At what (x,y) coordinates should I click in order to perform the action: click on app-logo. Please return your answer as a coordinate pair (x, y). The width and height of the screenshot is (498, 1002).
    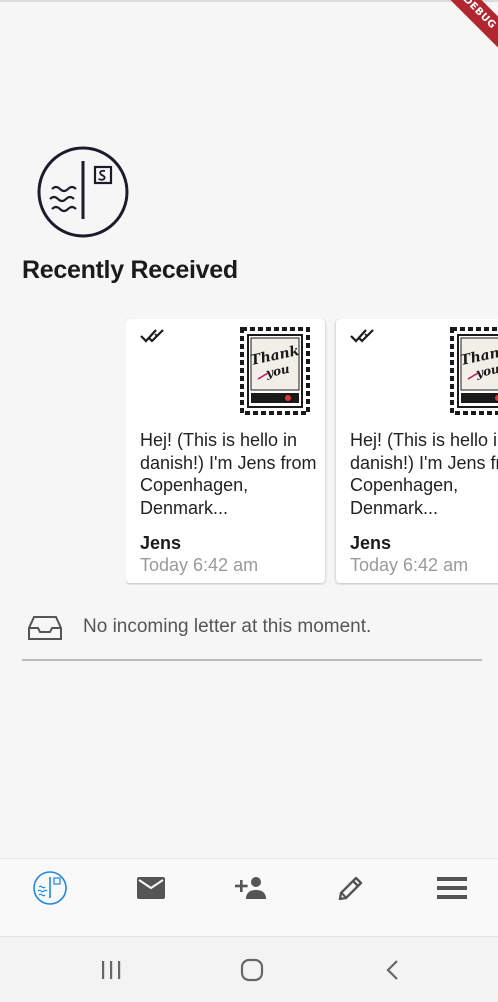
    Looking at the image, I should click on (83, 192).